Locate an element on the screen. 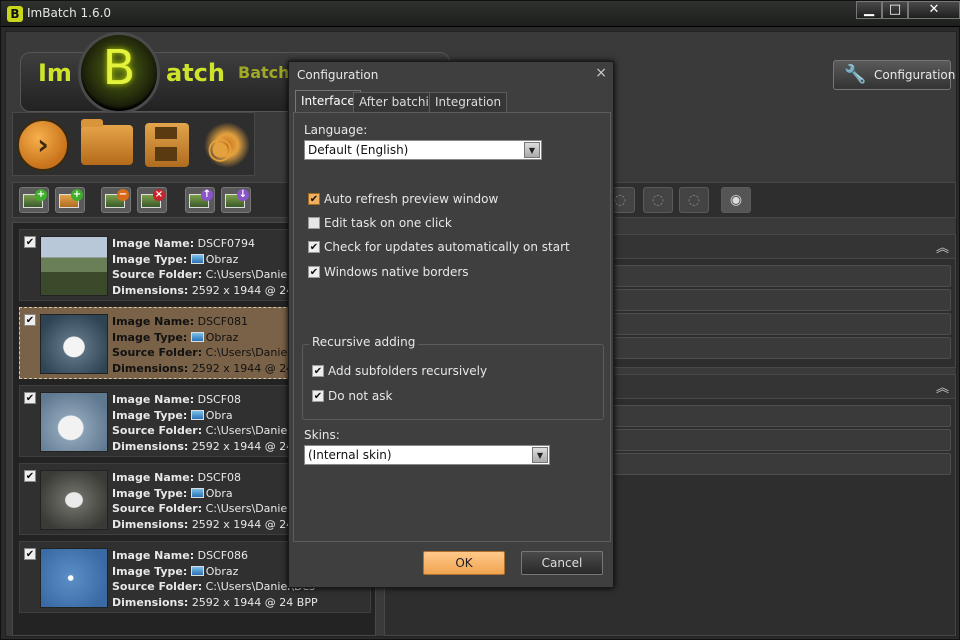 This screenshot has height=640, width=960. tab-interface: Interface is located at coordinates (328, 101).